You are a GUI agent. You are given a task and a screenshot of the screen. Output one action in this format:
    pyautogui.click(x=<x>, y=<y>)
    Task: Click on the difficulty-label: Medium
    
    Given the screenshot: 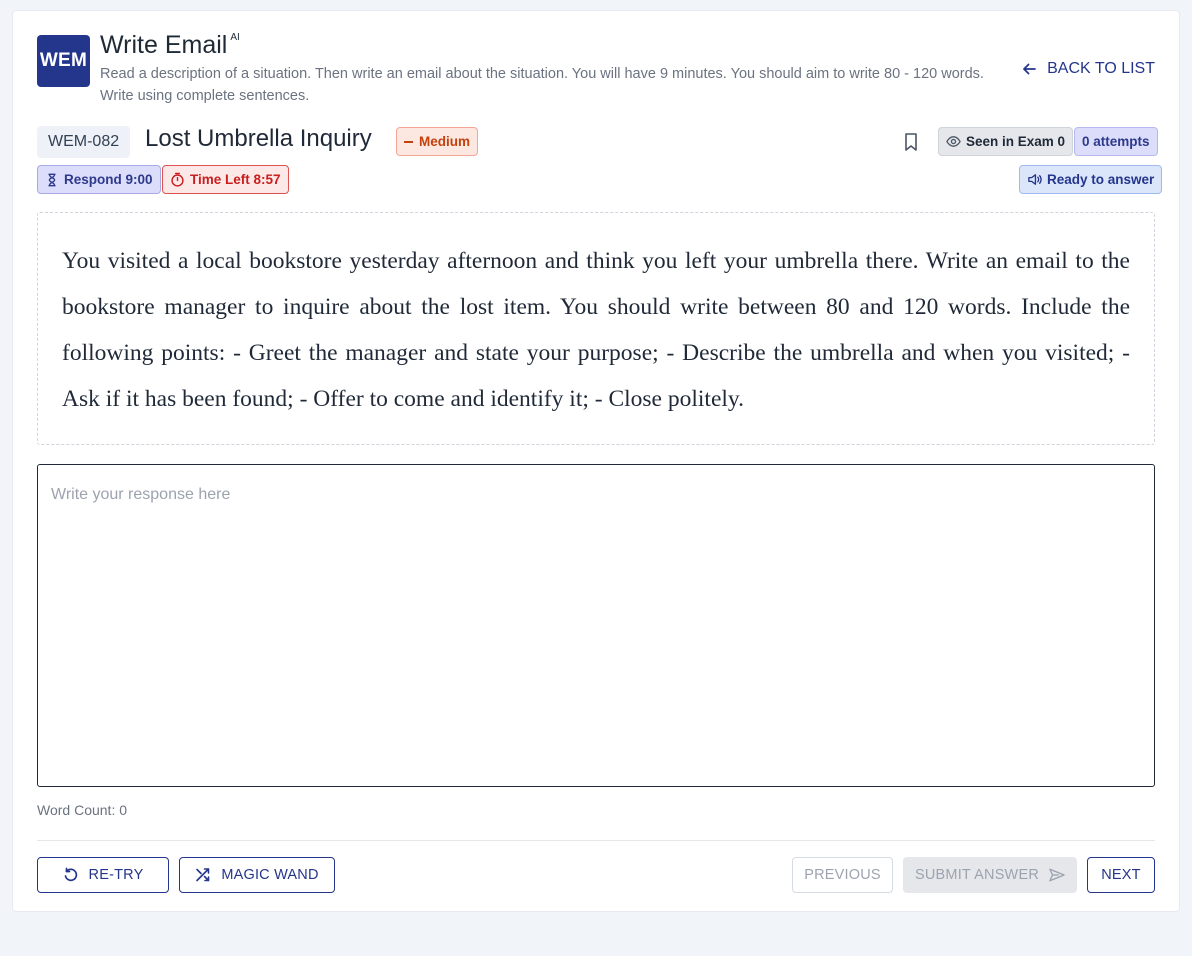 What is the action you would take?
    pyautogui.click(x=445, y=141)
    